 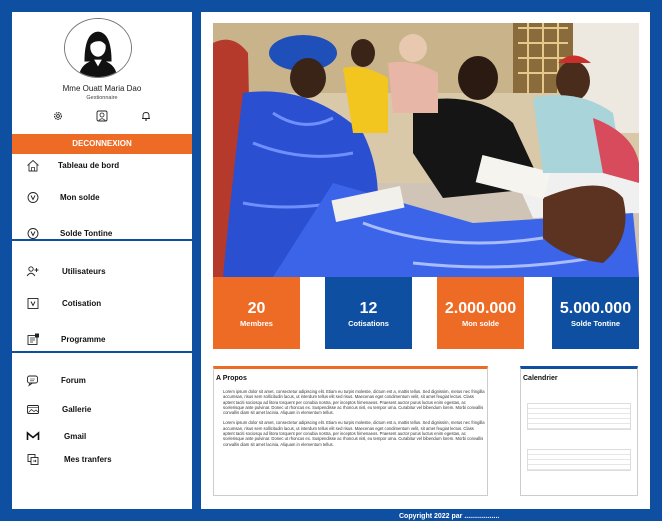 What do you see at coordinates (368, 308) in the screenshot?
I see `stat-value: 12` at bounding box center [368, 308].